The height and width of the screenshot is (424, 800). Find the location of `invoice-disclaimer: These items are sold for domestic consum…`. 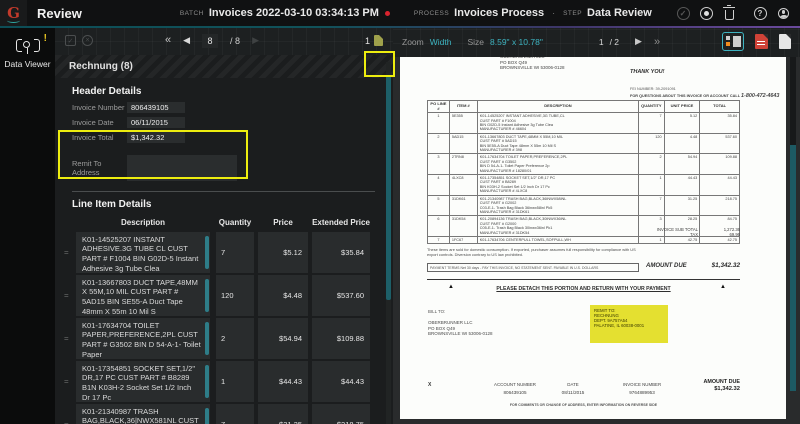

invoice-disclaimer: These items are sold for domestic consum… is located at coordinates (531, 252).